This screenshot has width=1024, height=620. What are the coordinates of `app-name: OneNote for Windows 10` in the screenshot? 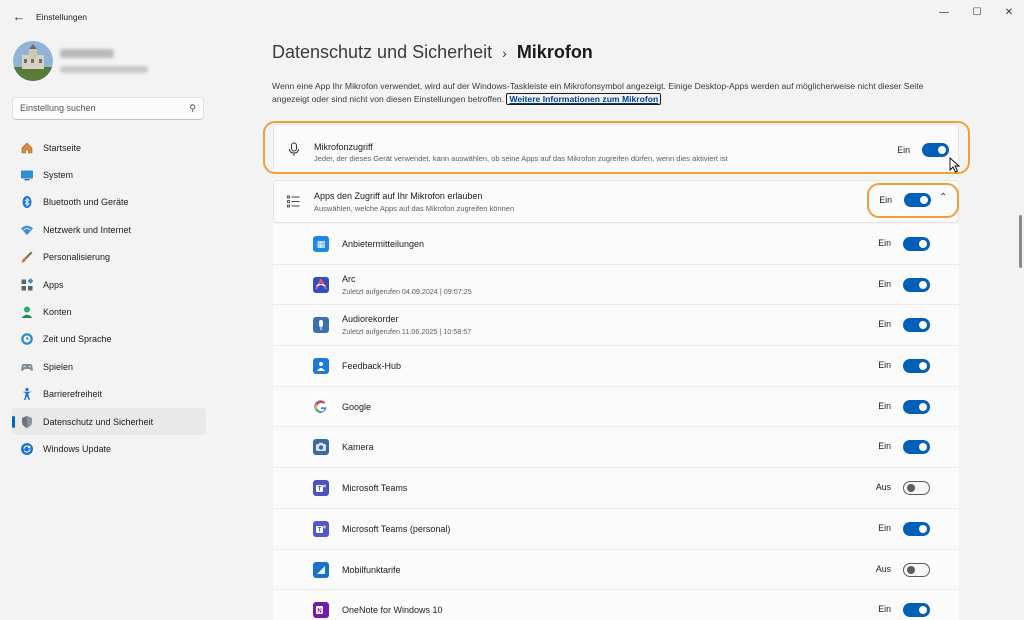 It's located at (392, 610).